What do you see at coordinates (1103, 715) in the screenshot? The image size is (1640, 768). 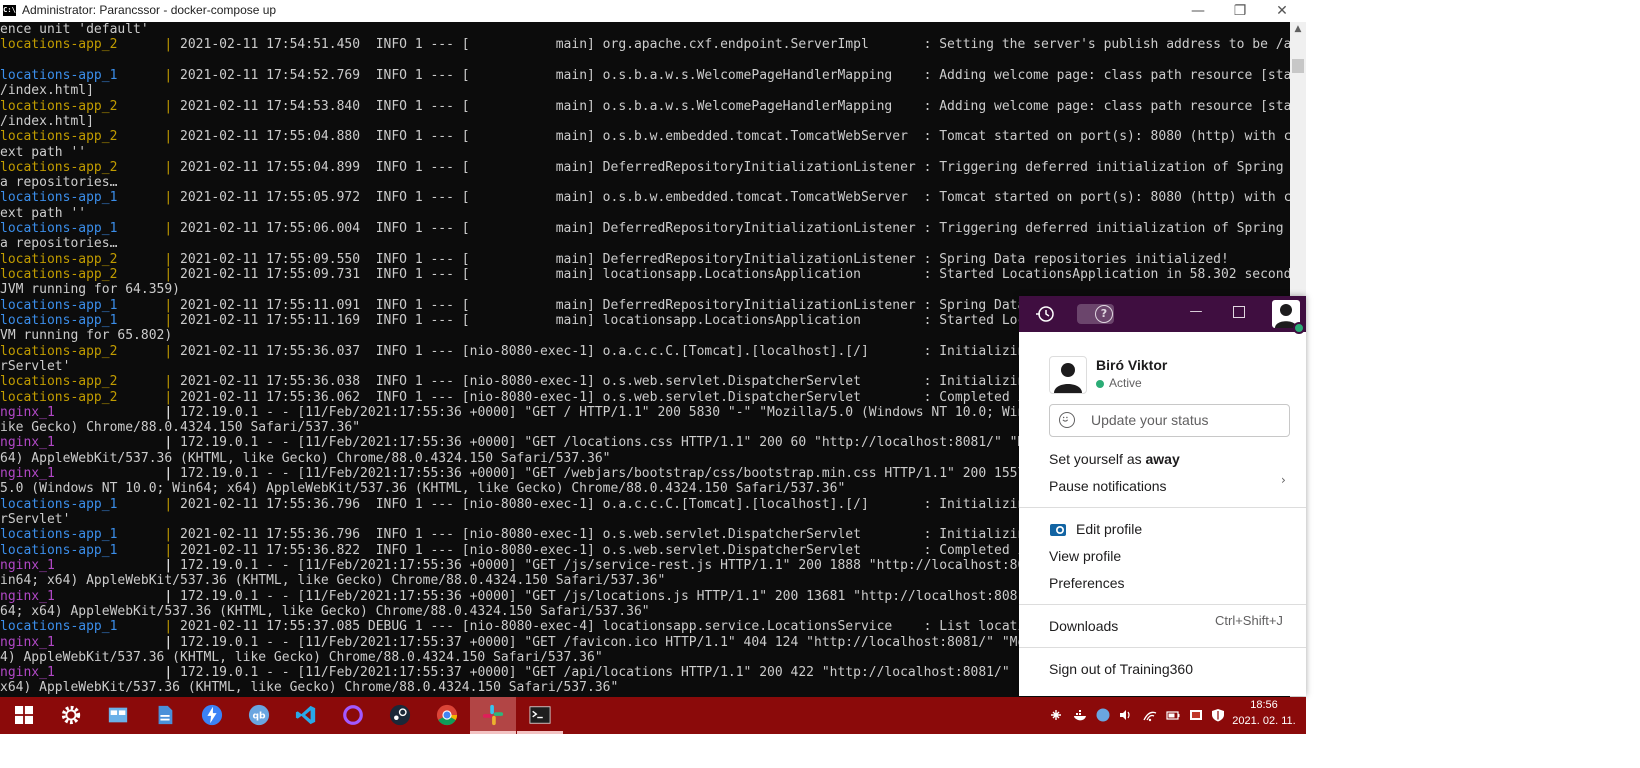 I see `qbittorrent-tray-icon` at bounding box center [1103, 715].